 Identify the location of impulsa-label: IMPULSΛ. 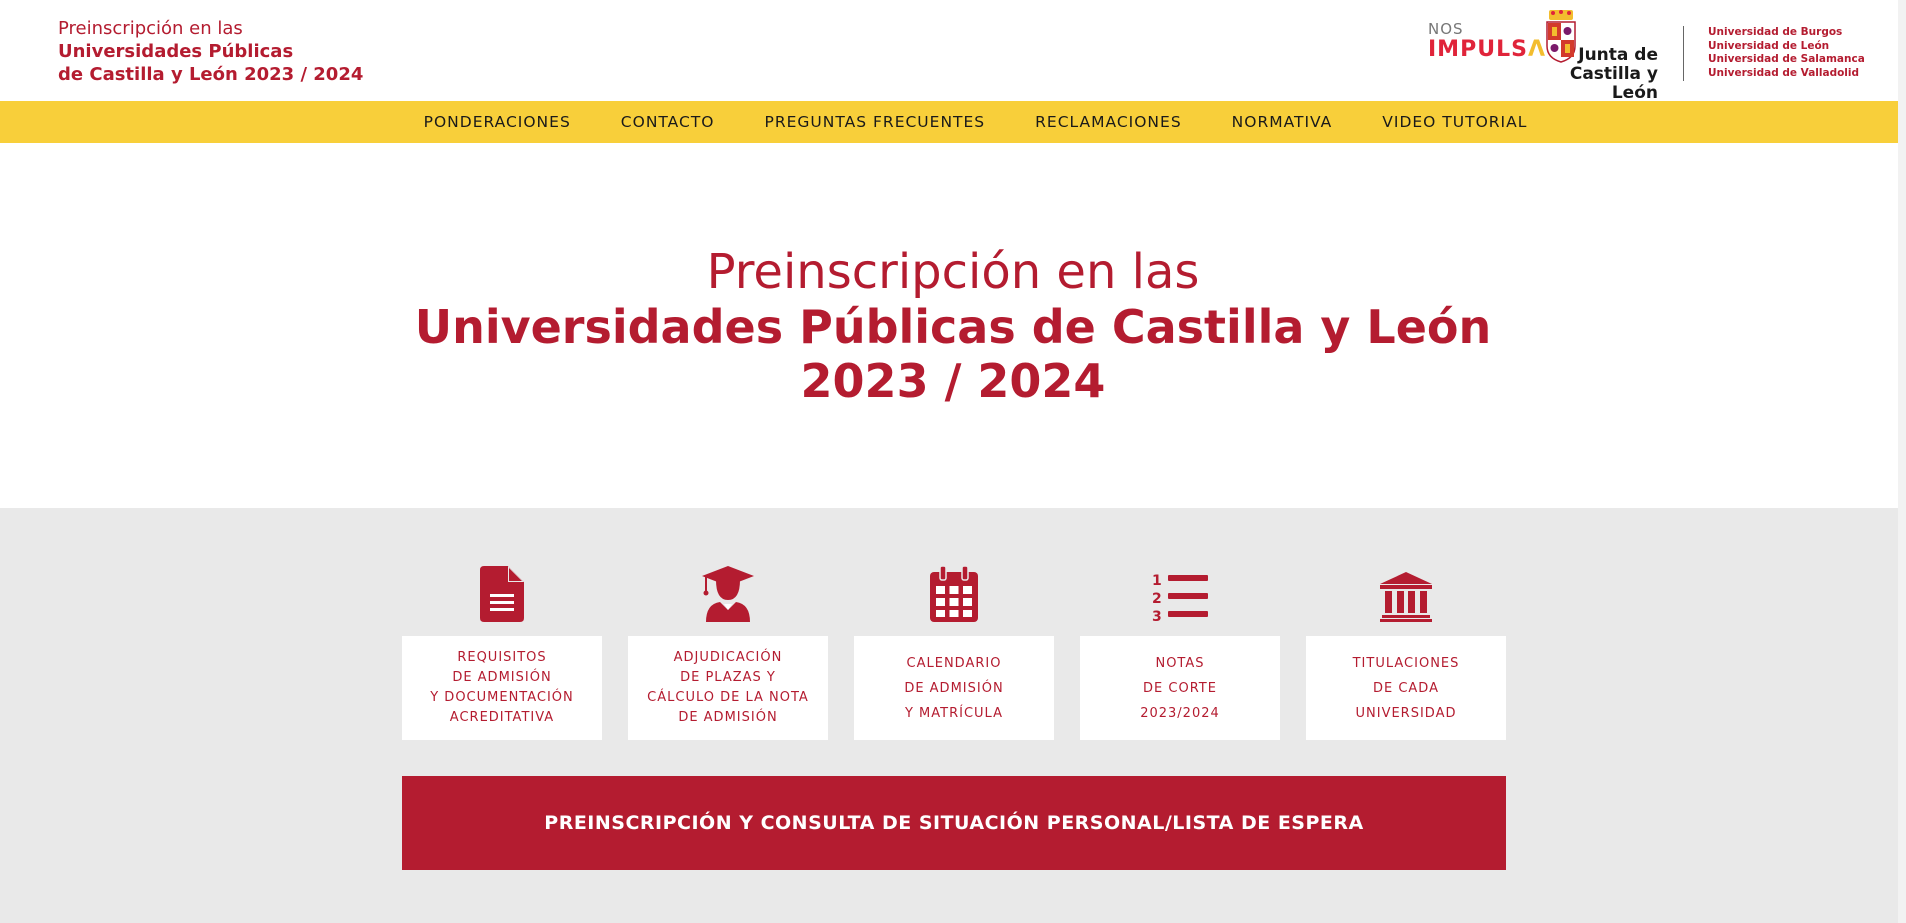
(1487, 50).